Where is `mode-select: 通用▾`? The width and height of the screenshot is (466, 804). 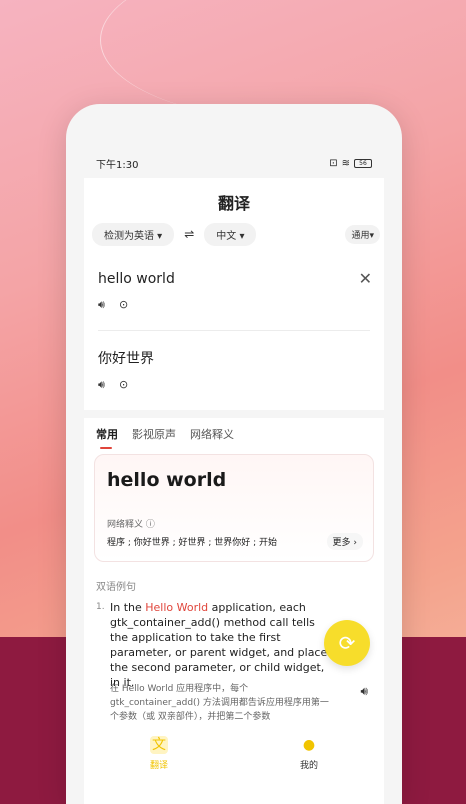 mode-select: 通用▾ is located at coordinates (362, 234).